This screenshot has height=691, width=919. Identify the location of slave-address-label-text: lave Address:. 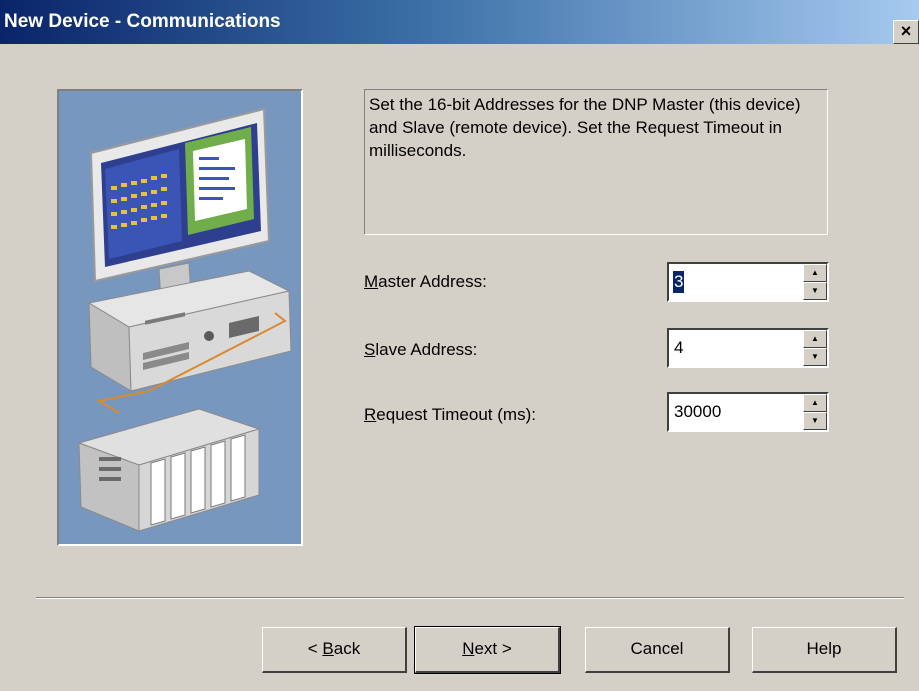
(426, 349).